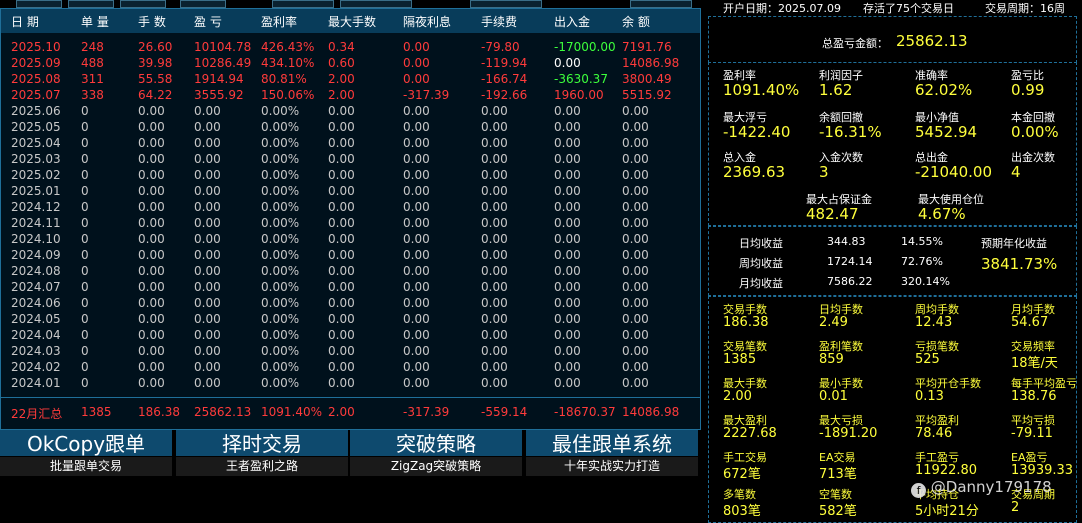 The width and height of the screenshot is (1082, 523). I want to click on summary-cell: 25862.13, so click(223, 412).